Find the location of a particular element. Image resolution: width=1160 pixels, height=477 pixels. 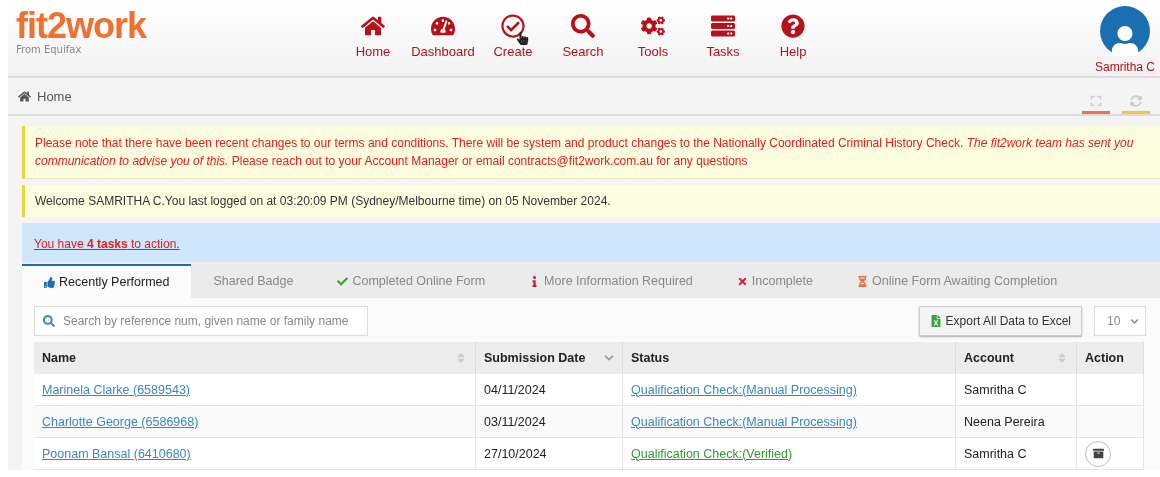

name-link: Poonam Bansal (6410680) is located at coordinates (116, 453).